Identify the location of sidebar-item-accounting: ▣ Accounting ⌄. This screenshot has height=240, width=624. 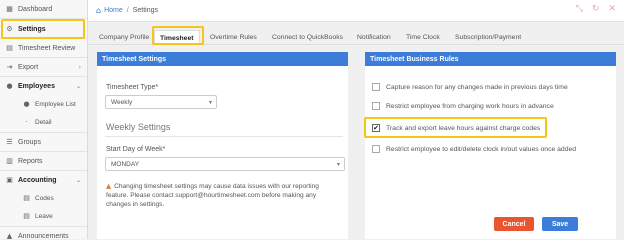
(43, 180).